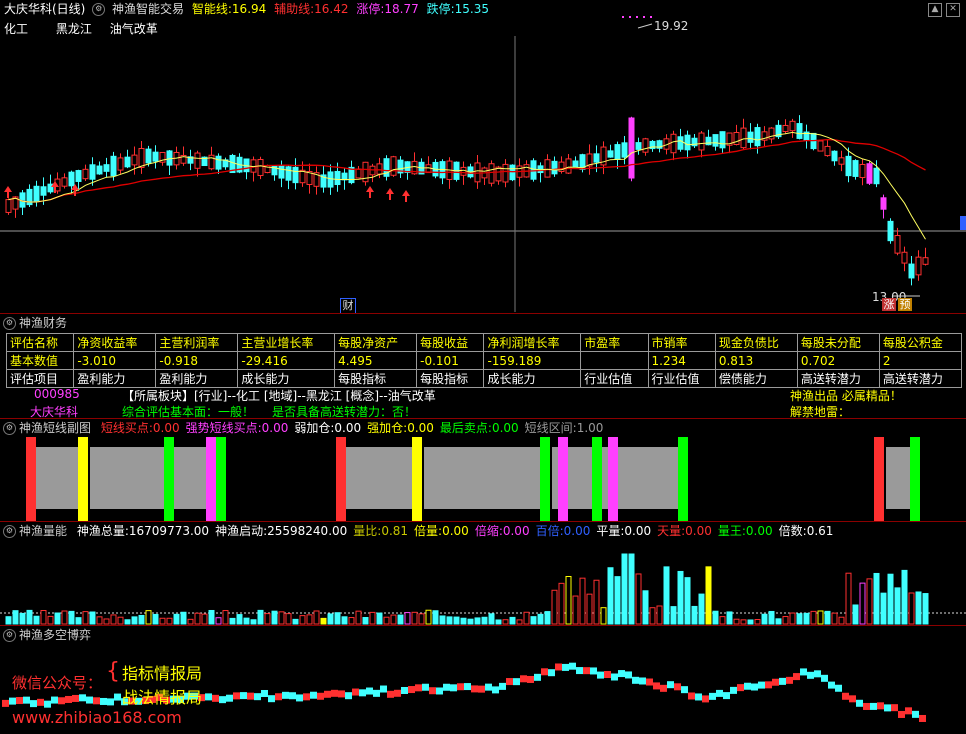  Describe the element at coordinates (400, 428) in the screenshot. I see `indicator-item: 强加仓:0.00` at that location.